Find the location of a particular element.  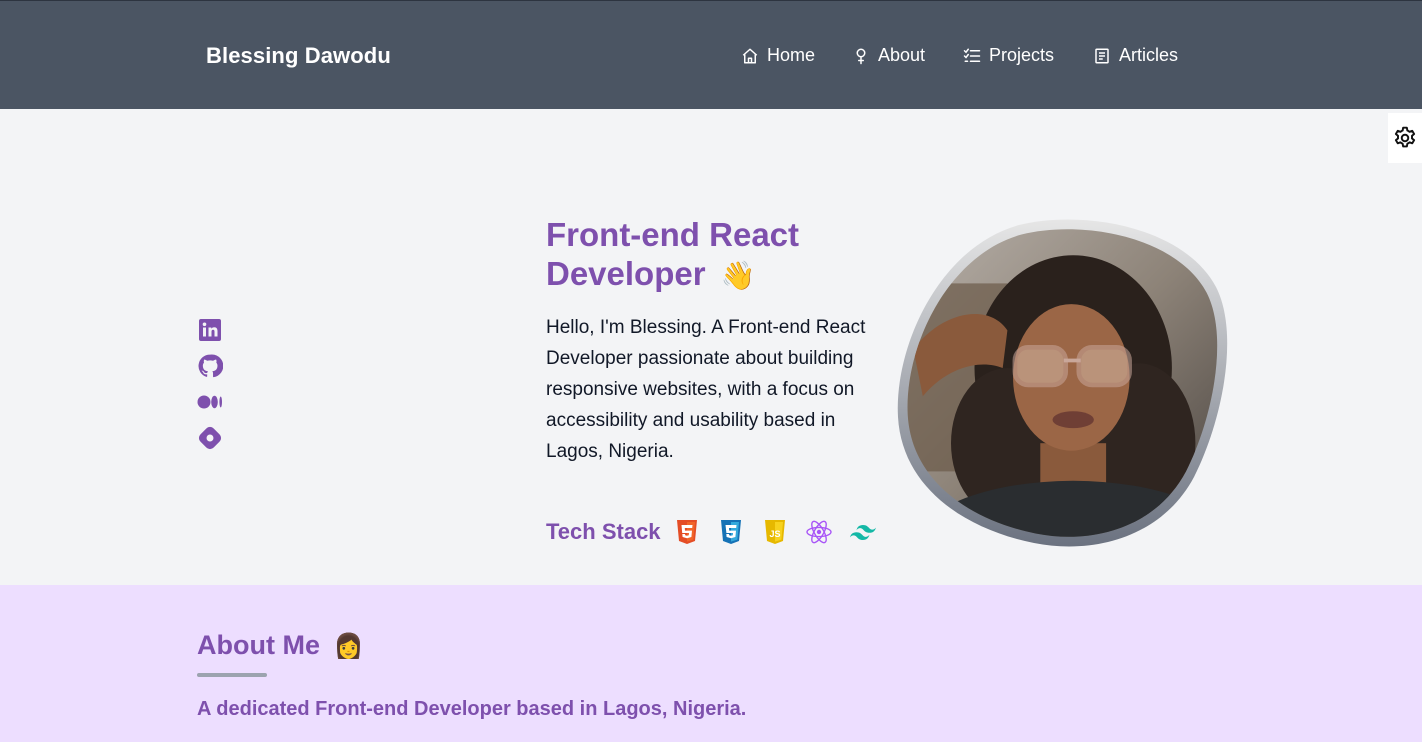

github-icon is located at coordinates (210, 366).